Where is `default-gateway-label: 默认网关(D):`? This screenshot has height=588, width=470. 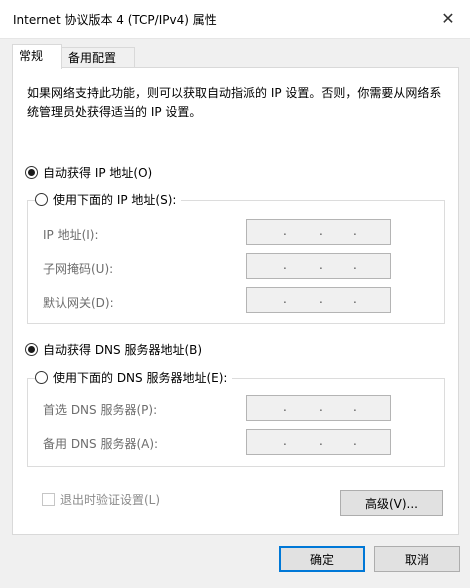
default-gateway-label: 默认网关(D): is located at coordinates (78, 303).